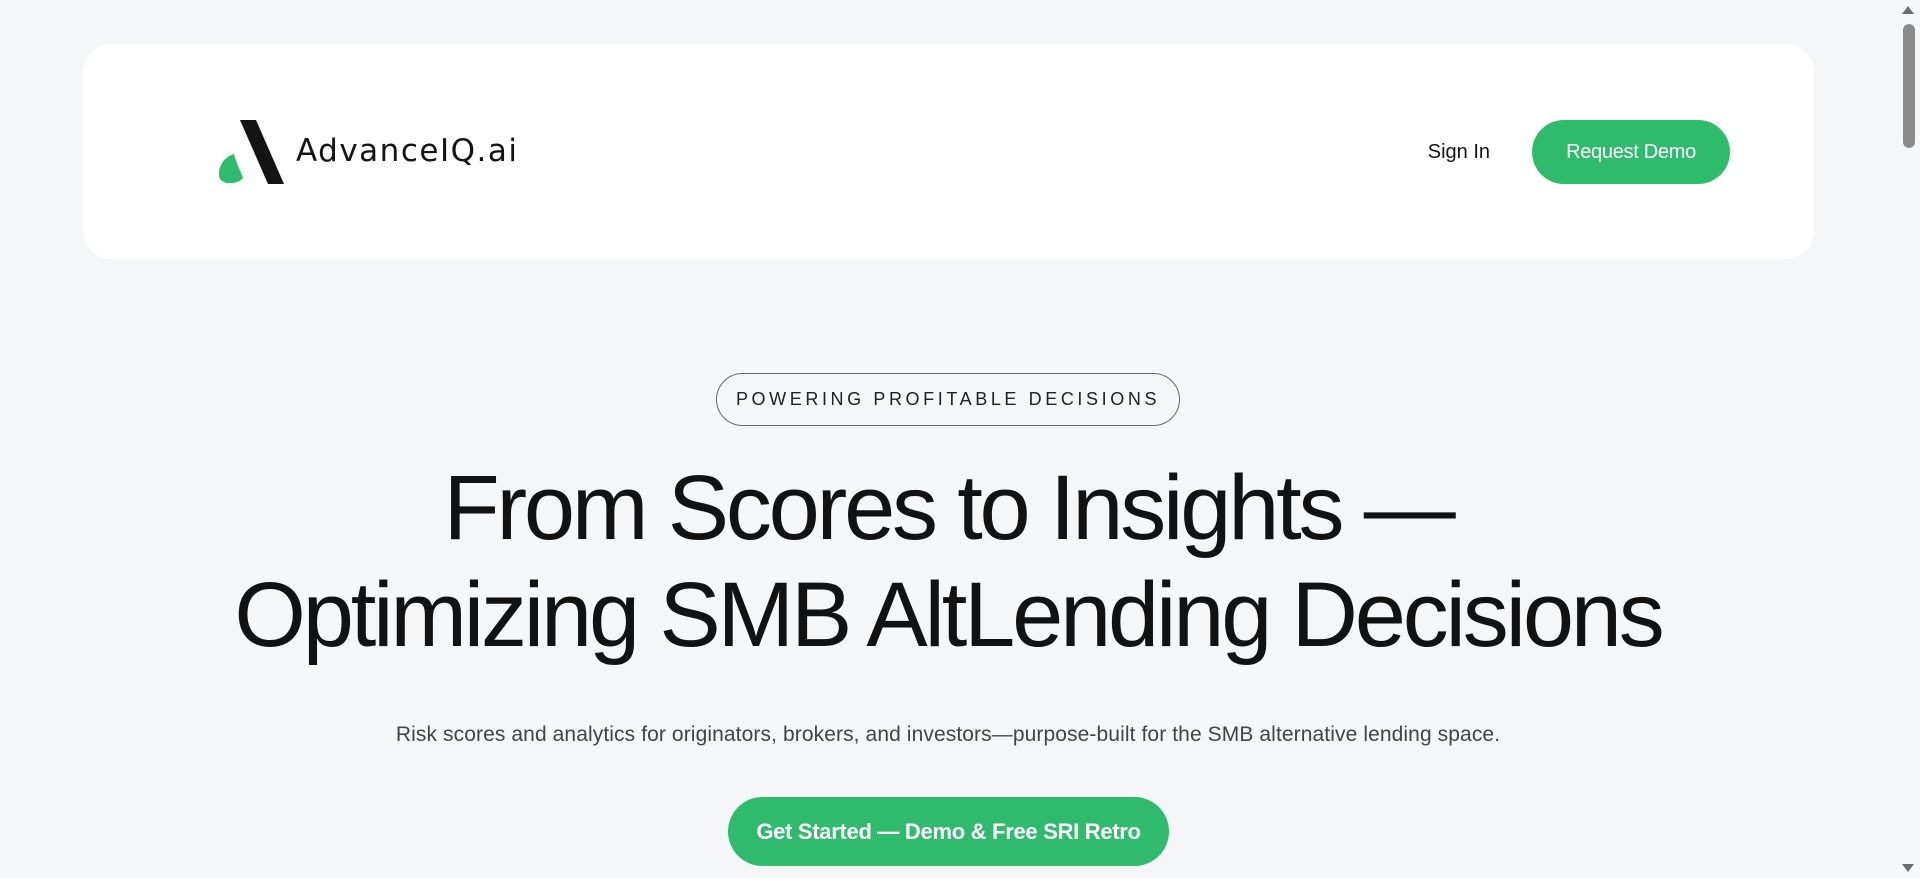 This screenshot has height=878, width=1920. Describe the element at coordinates (948, 399) in the screenshot. I see `eyebrow-pill: POWERING PROFITABLE DECISIONS` at that location.